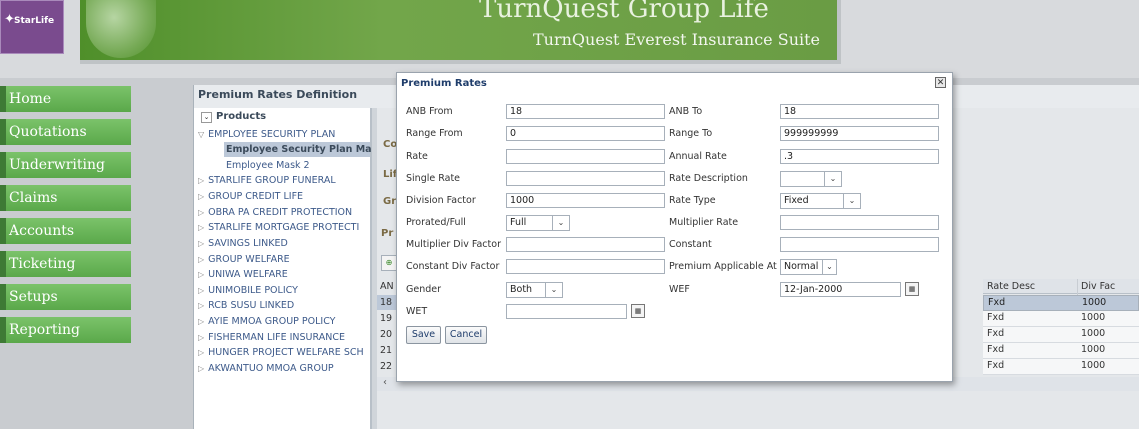 The height and width of the screenshot is (429, 1139). I want to click on save-button: Save, so click(423, 335).